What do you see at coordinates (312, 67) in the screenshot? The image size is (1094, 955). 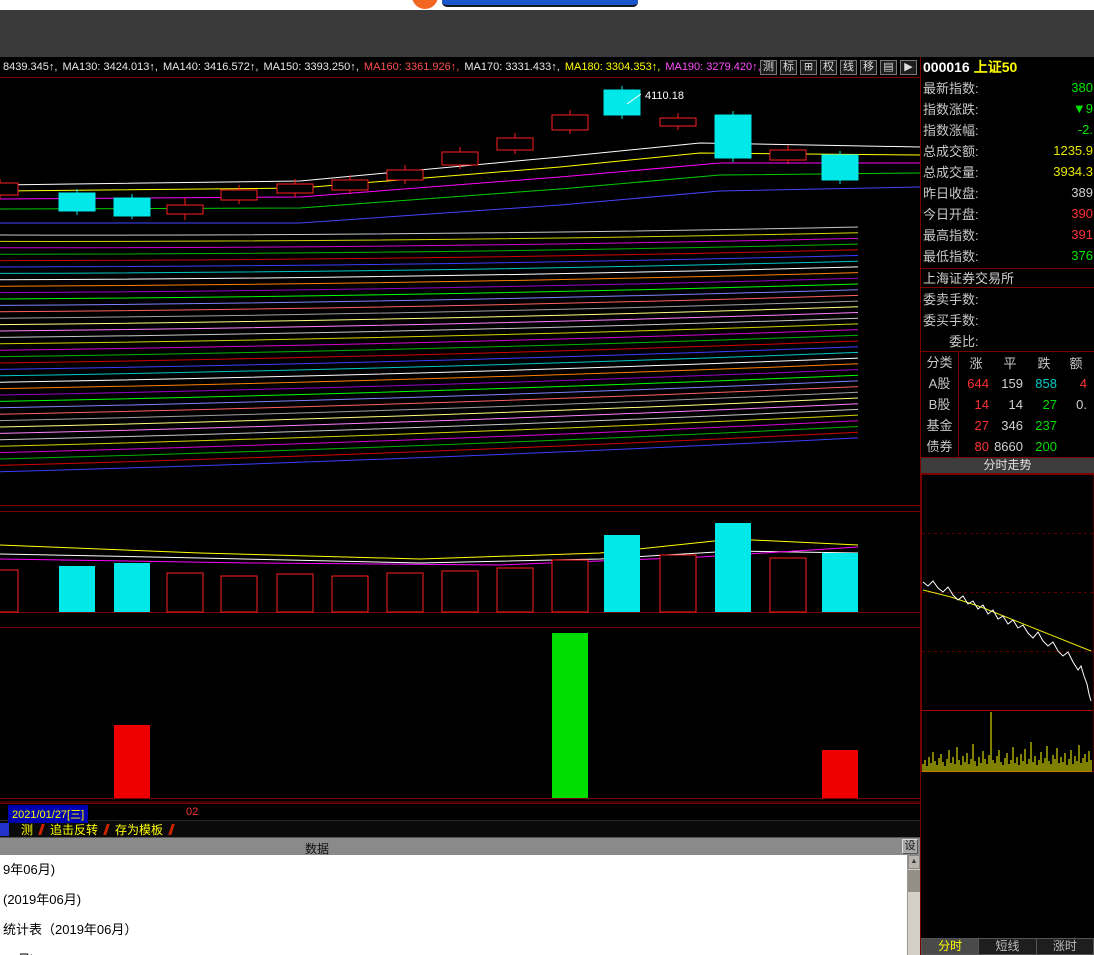 I see `ma-value-label: MA150: 3393.250↑,` at bounding box center [312, 67].